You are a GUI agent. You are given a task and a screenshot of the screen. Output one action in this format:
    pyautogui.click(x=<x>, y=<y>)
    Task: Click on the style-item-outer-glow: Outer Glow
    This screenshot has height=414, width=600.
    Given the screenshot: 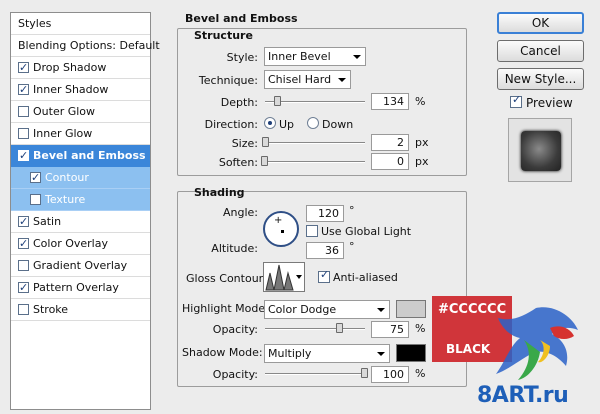 What is the action you would take?
    pyautogui.click(x=80, y=112)
    